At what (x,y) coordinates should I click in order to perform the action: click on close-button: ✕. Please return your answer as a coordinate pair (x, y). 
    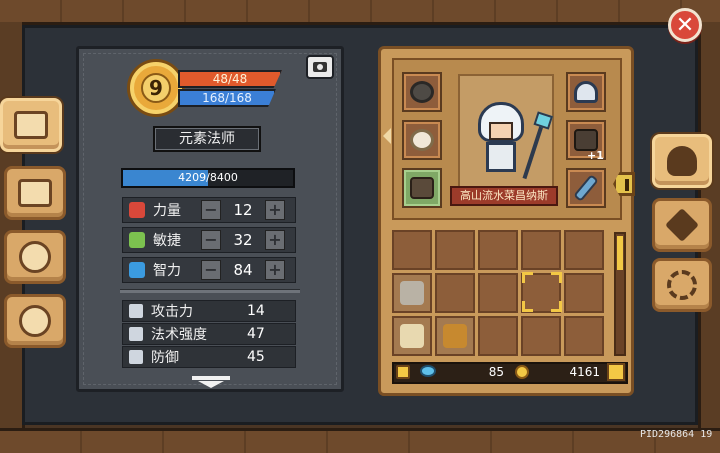
    Looking at the image, I should click on (685, 25).